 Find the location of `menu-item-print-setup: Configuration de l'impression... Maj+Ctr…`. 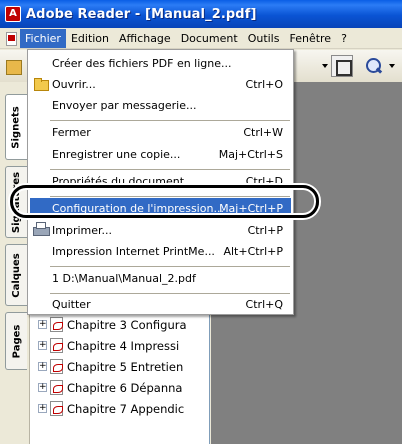

menu-item-print-setup: Configuration de l'impression... Maj+Ctr… is located at coordinates (160, 208).